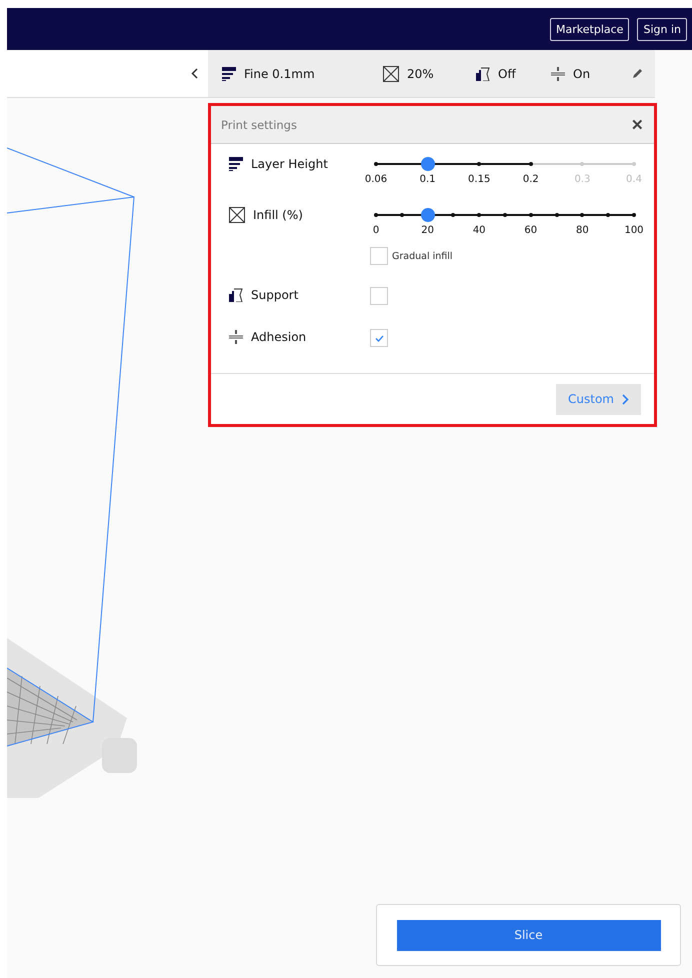 Image resolution: width=692 pixels, height=978 pixels. Describe the element at coordinates (625, 399) in the screenshot. I see `chevron-right-icon` at that location.